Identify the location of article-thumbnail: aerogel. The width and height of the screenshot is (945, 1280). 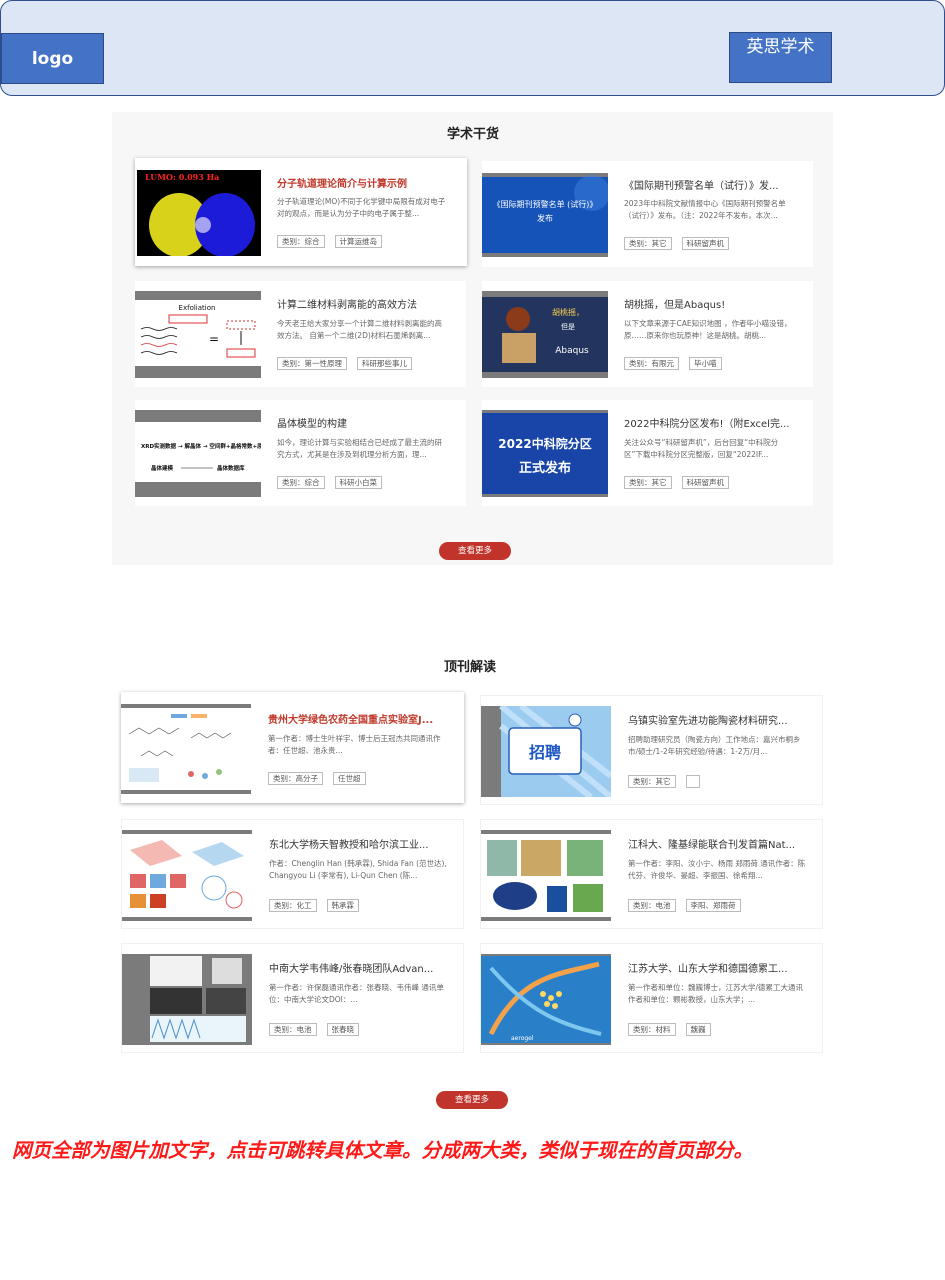
(546, 999).